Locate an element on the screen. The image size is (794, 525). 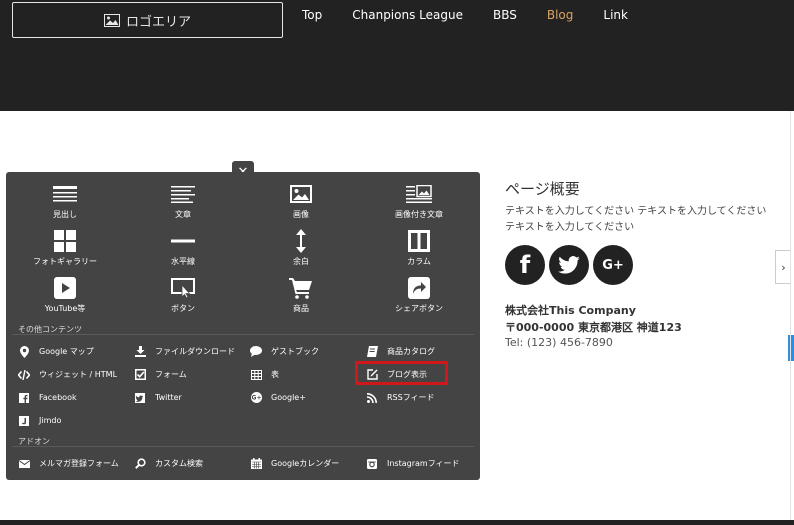
tile-column: カラム is located at coordinates (419, 252).